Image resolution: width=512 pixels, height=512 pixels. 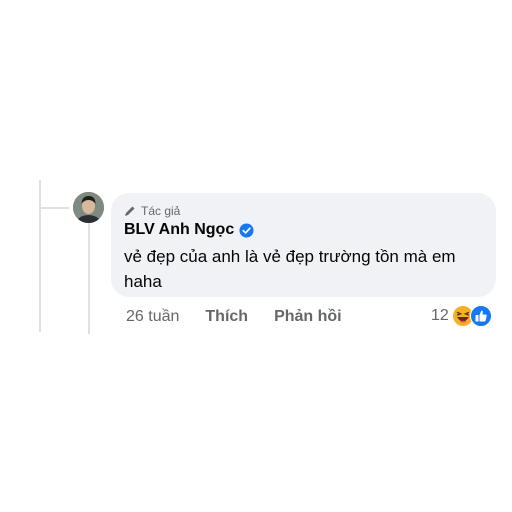 What do you see at coordinates (89, 278) in the screenshot?
I see `reply-connector-line` at bounding box center [89, 278].